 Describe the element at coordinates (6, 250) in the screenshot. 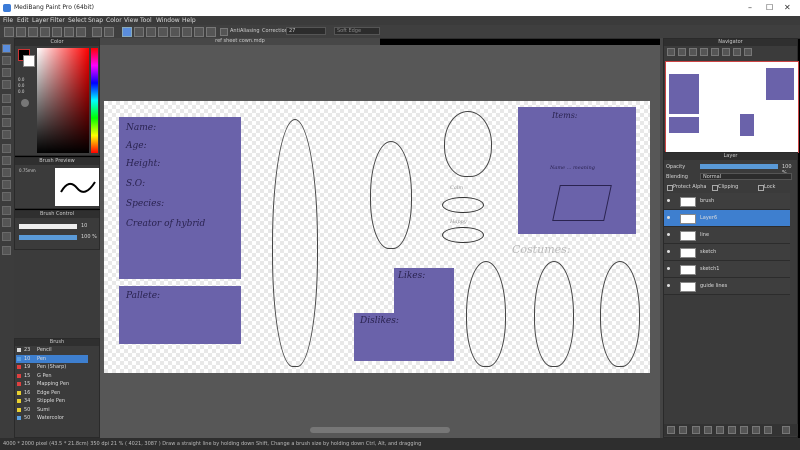

I see `hand-tool-icon` at that location.